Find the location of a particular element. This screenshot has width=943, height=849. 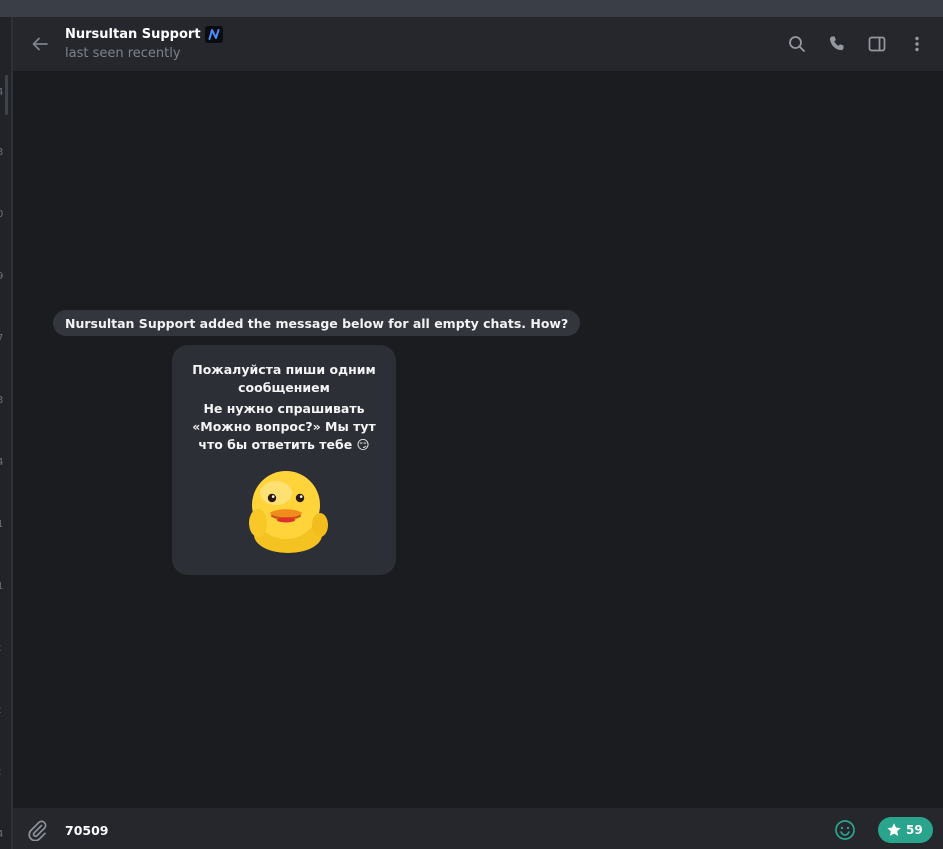

chat-title-block: Nursultan Support last seen recently is located at coordinates (144, 43).